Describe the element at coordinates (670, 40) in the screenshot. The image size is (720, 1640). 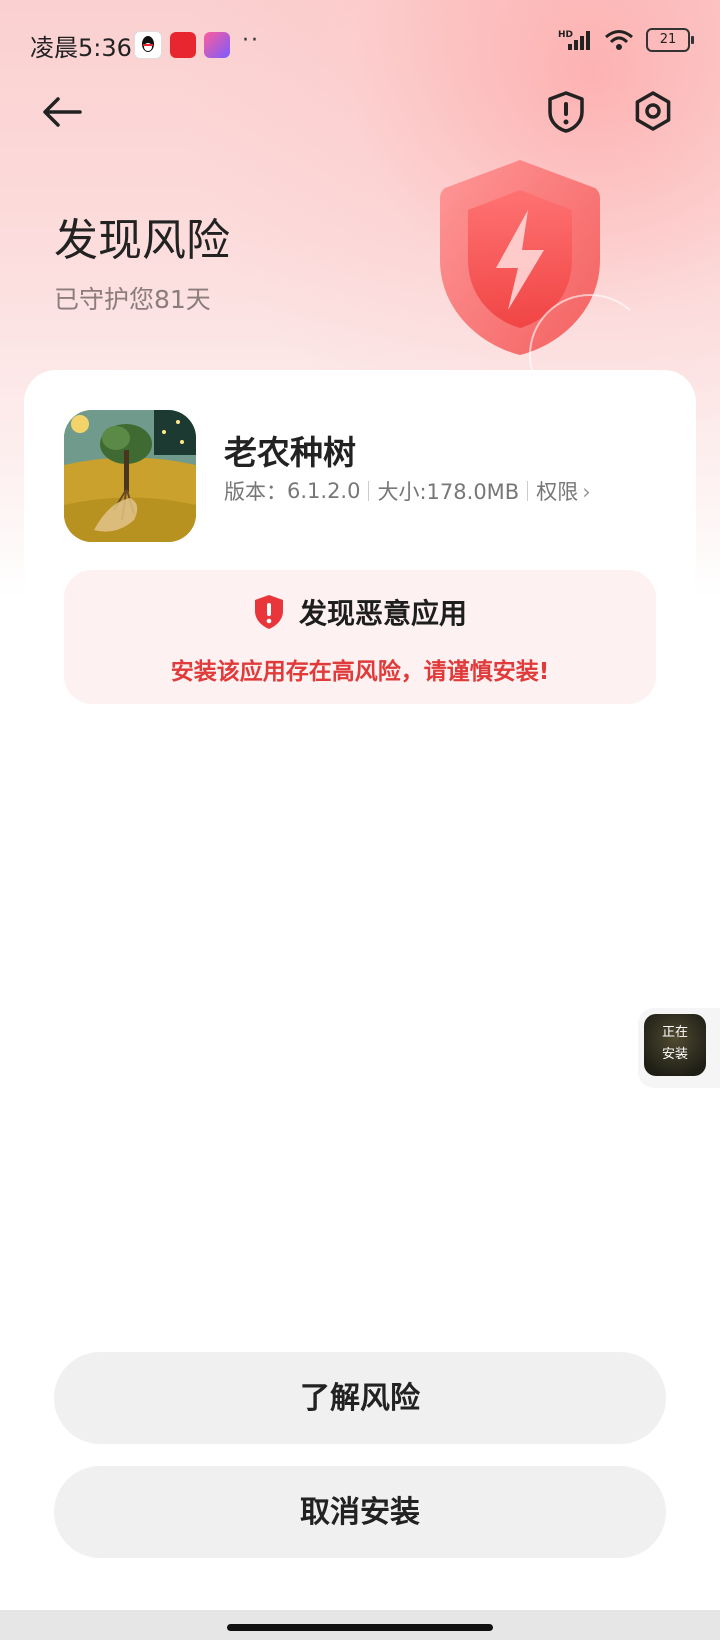
I see `battery-icon: 21` at that location.